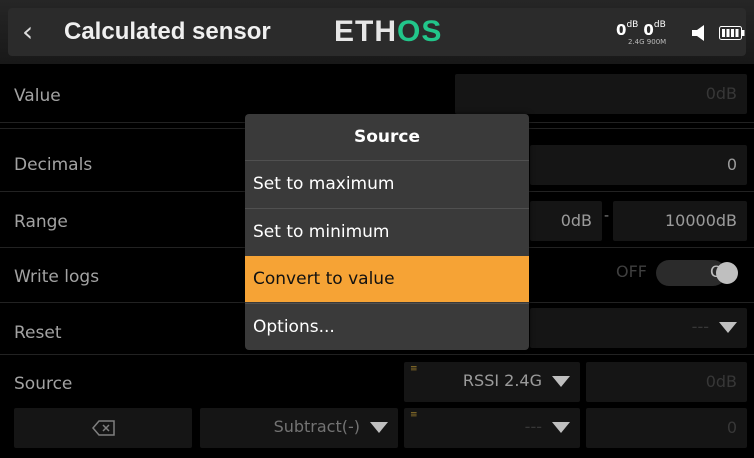 The image size is (754, 458). What do you see at coordinates (647, 42) in the screenshot?
I see `rssi-bands: 2.4G 900M` at bounding box center [647, 42].